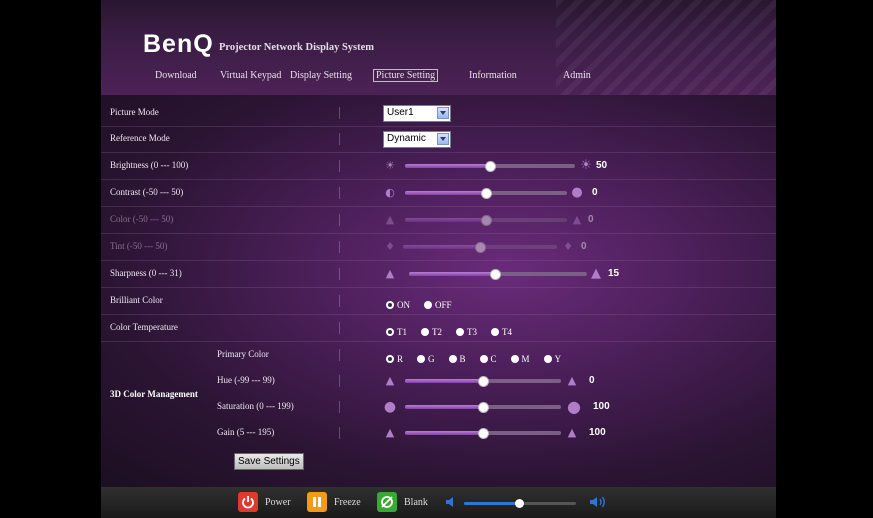  I want to click on sharpness-fill, so click(452, 274).